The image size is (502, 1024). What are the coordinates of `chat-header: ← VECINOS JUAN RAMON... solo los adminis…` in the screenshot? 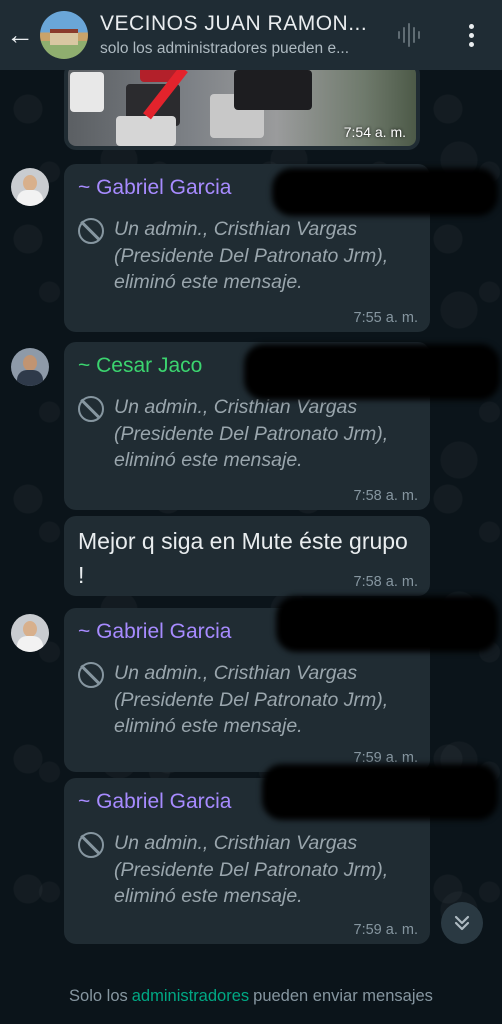 It's located at (251, 35).